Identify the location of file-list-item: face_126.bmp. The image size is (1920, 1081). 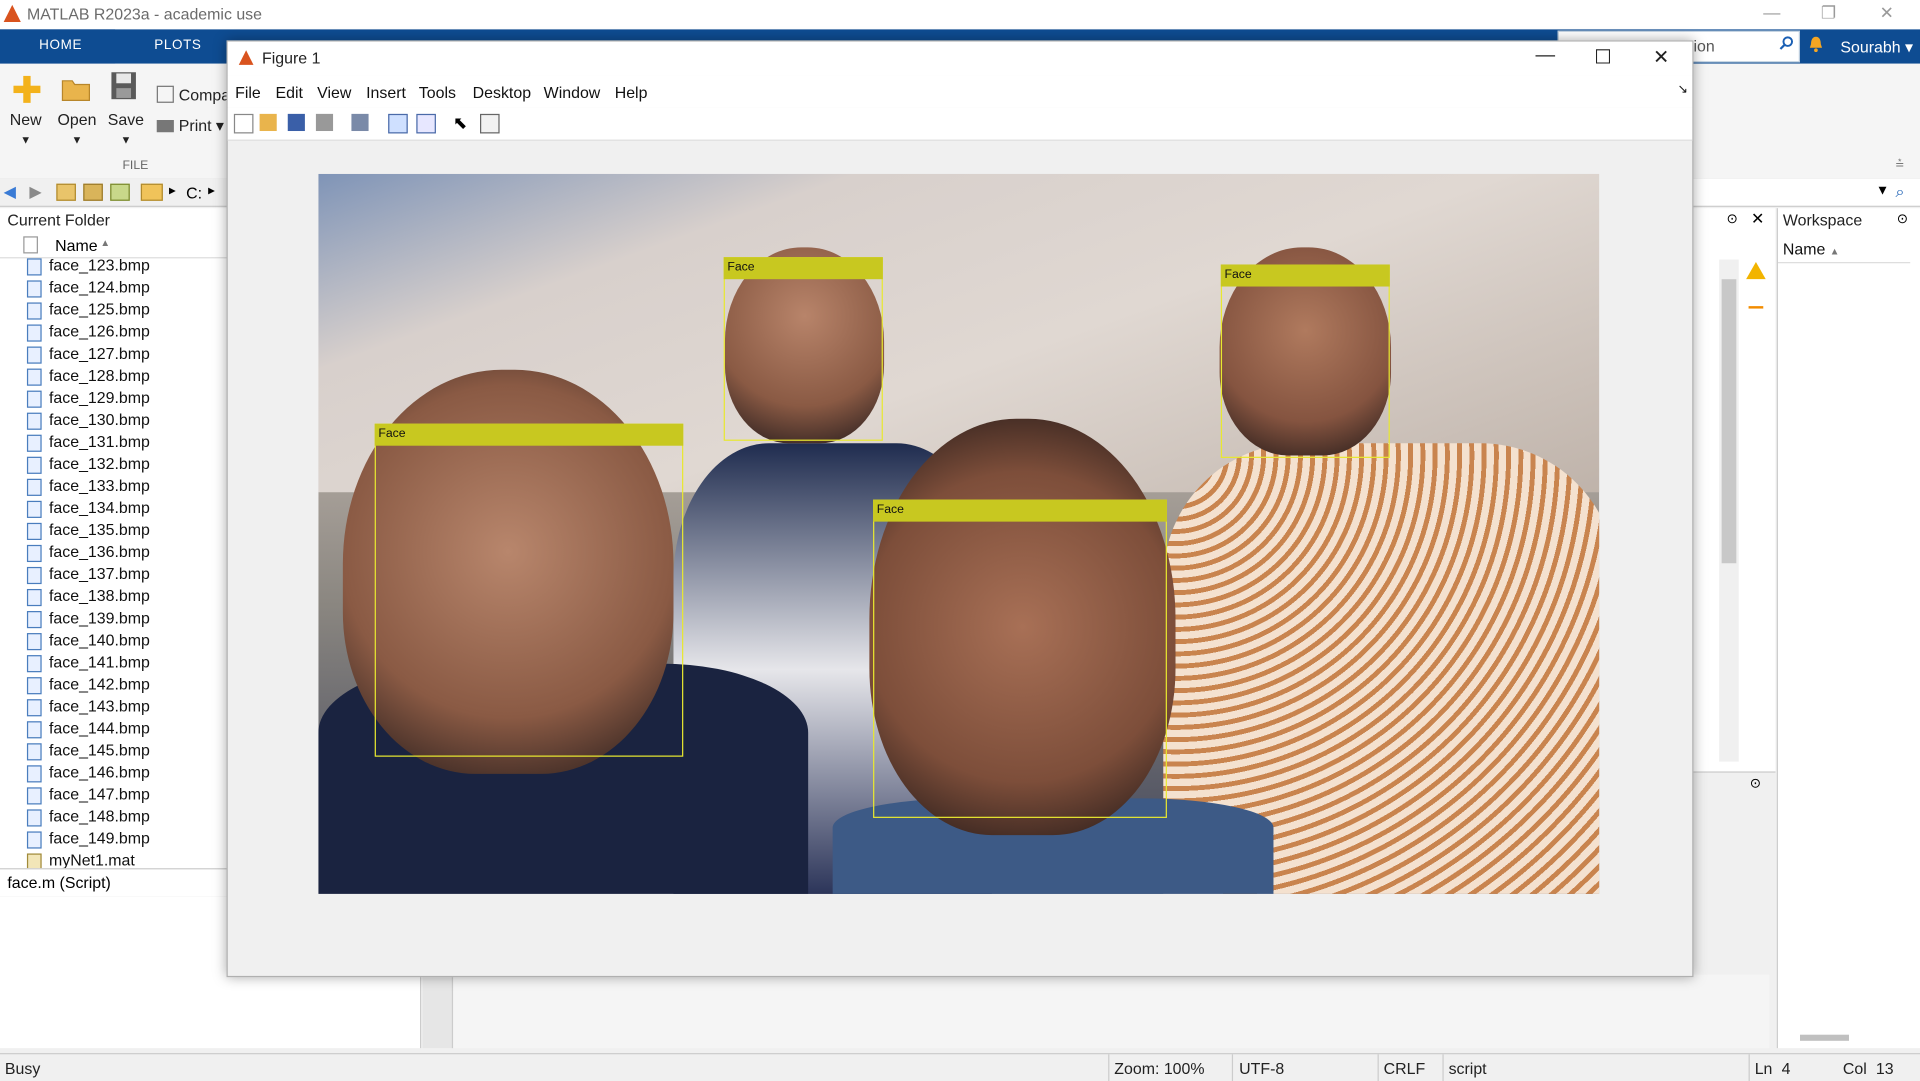
(122, 332).